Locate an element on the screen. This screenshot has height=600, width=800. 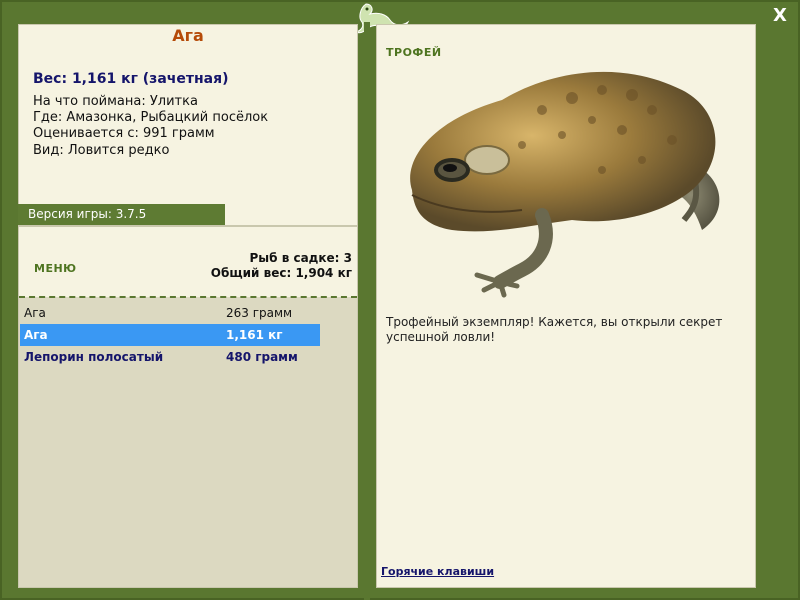
dashed-divider is located at coordinates (188, 297).